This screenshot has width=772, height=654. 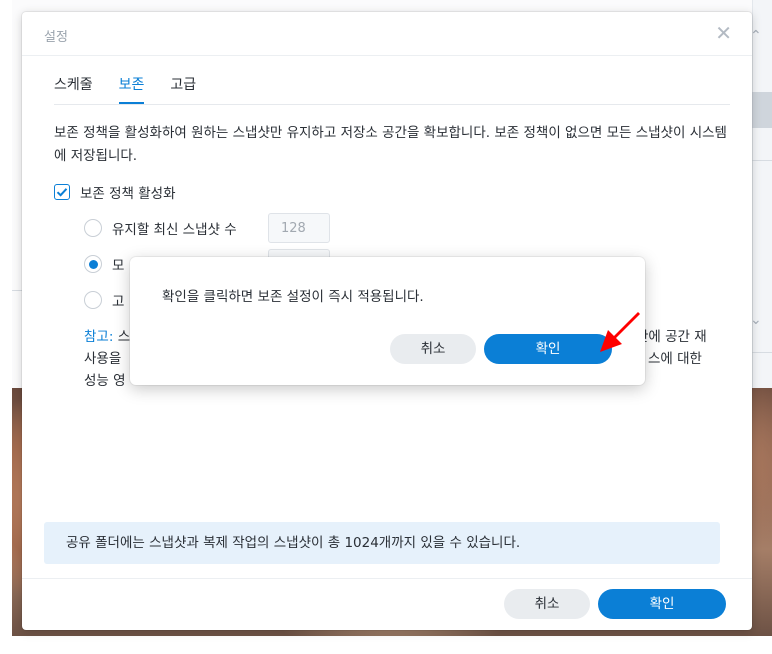 What do you see at coordinates (104, 264) in the screenshot?
I see `option-second: 모` at bounding box center [104, 264].